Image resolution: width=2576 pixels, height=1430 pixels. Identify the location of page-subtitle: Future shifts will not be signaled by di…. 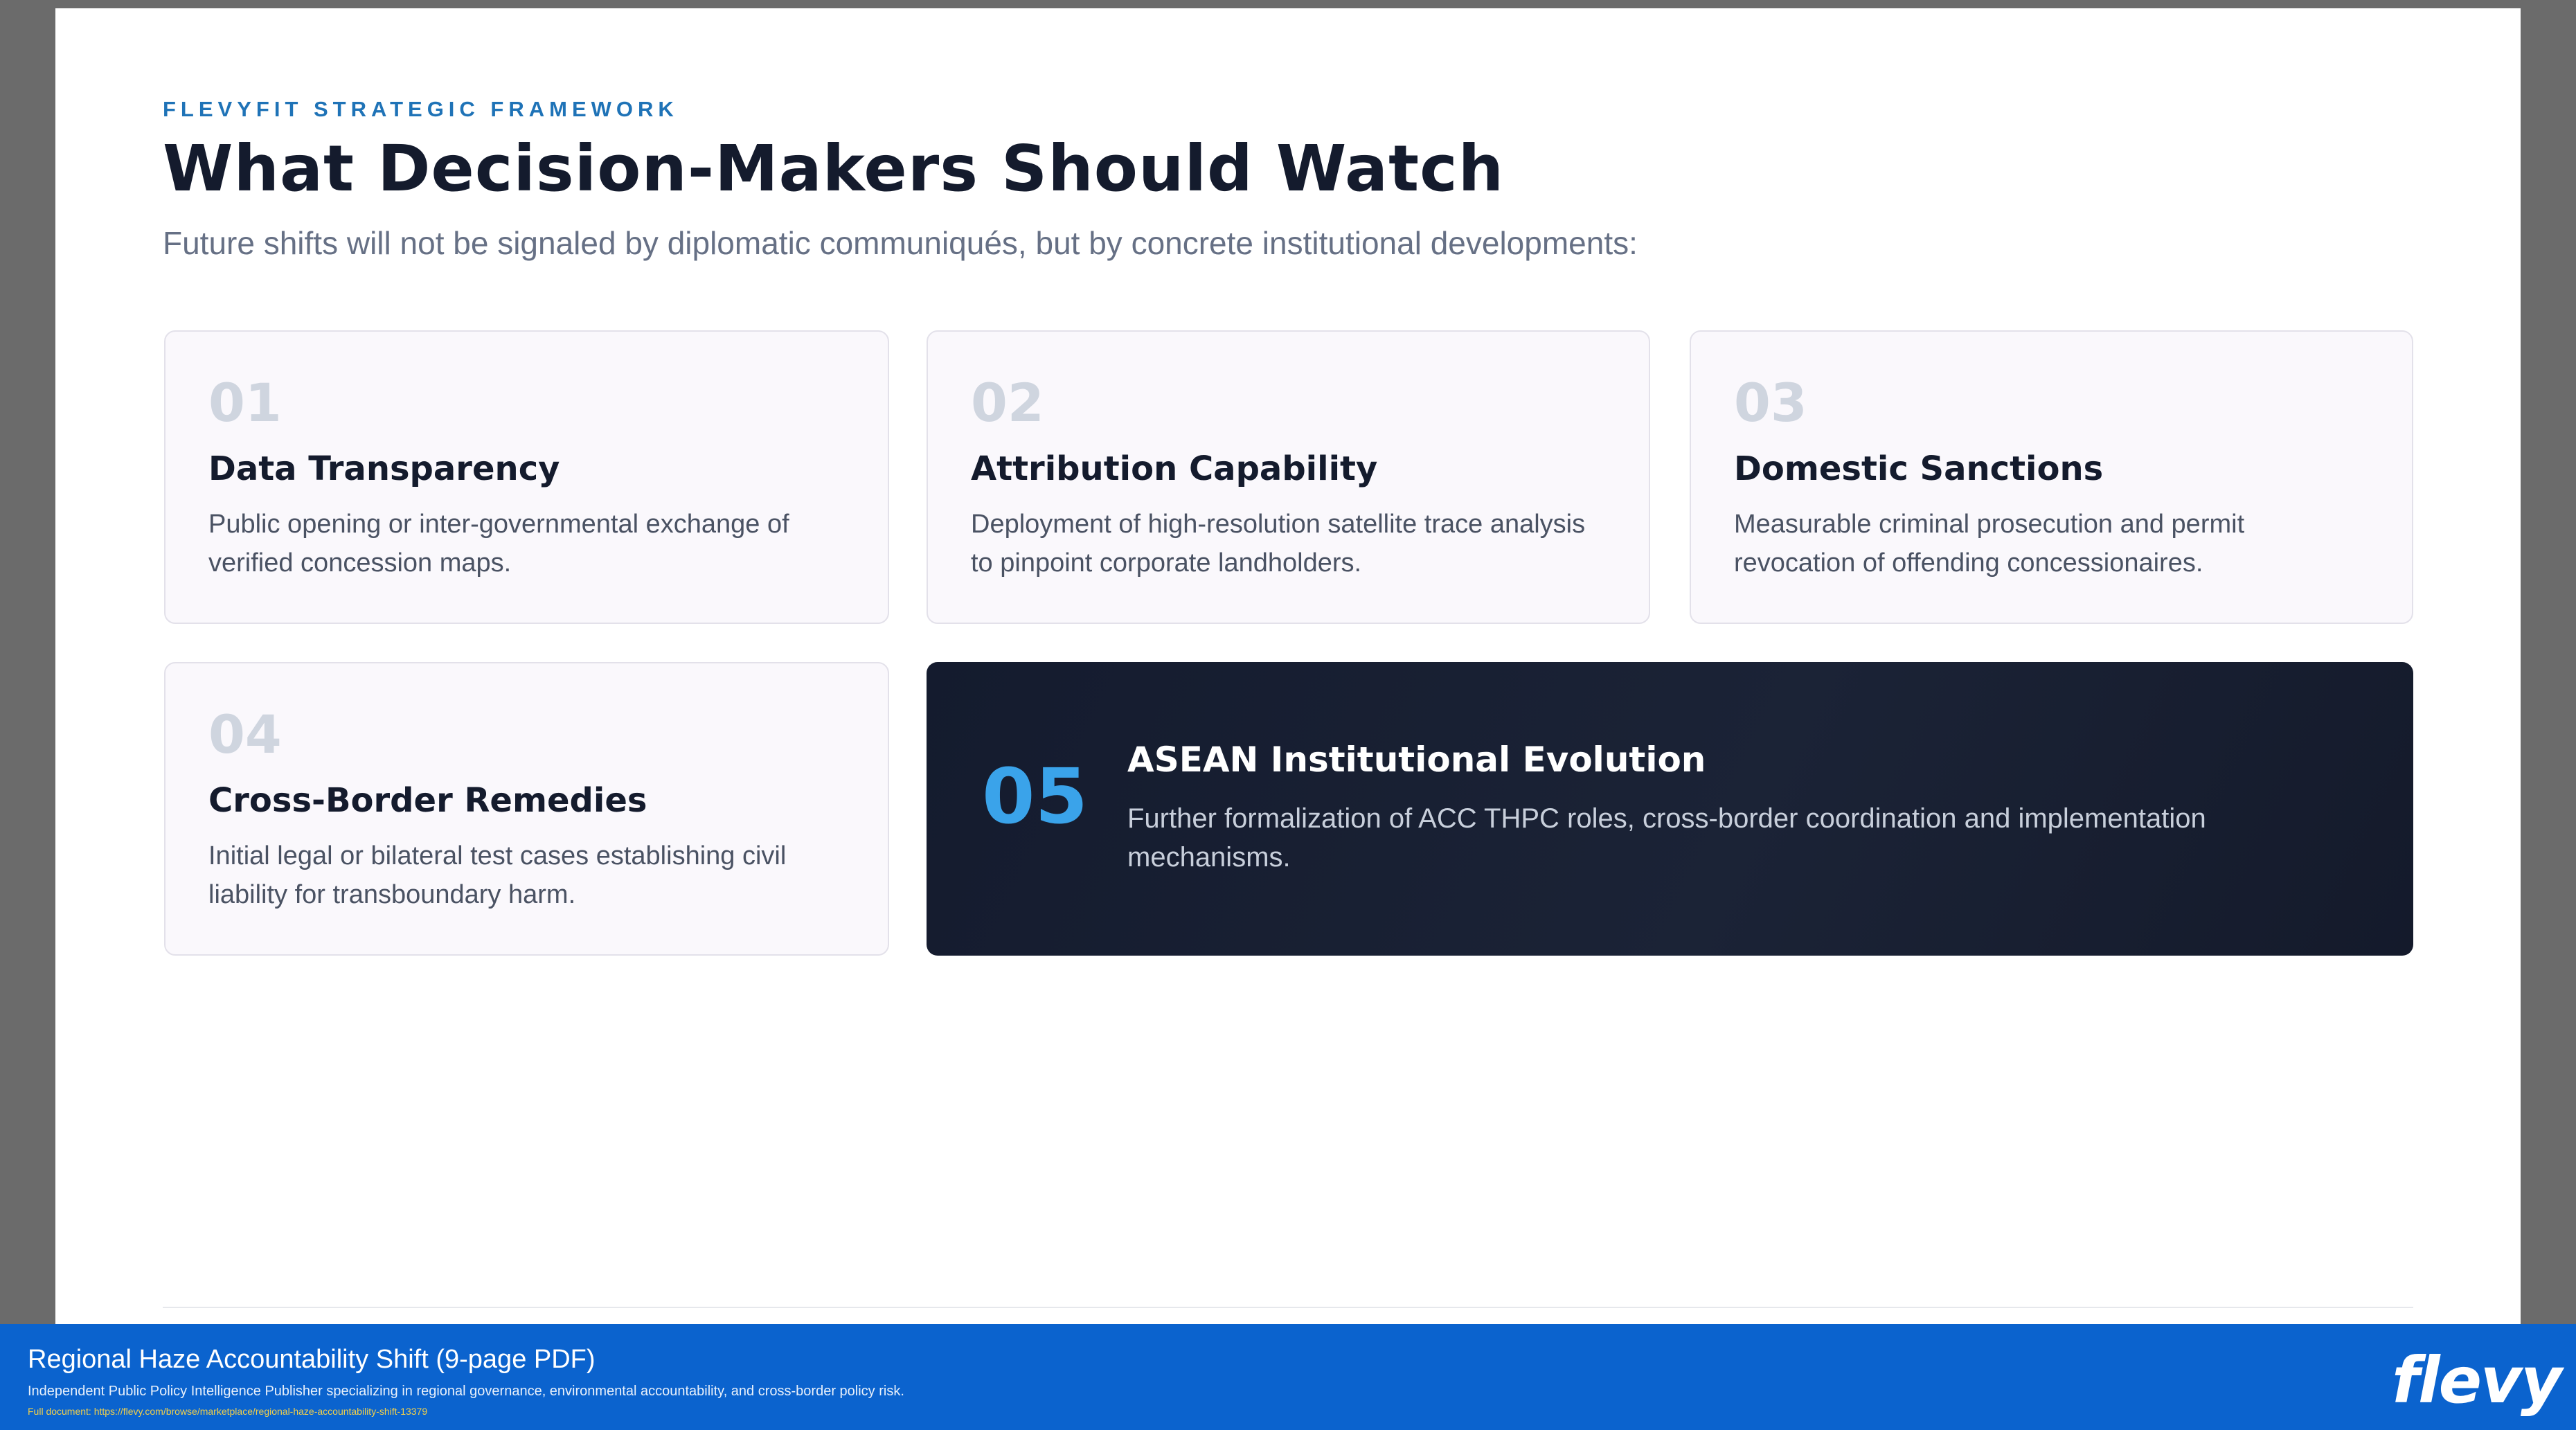
(901, 243).